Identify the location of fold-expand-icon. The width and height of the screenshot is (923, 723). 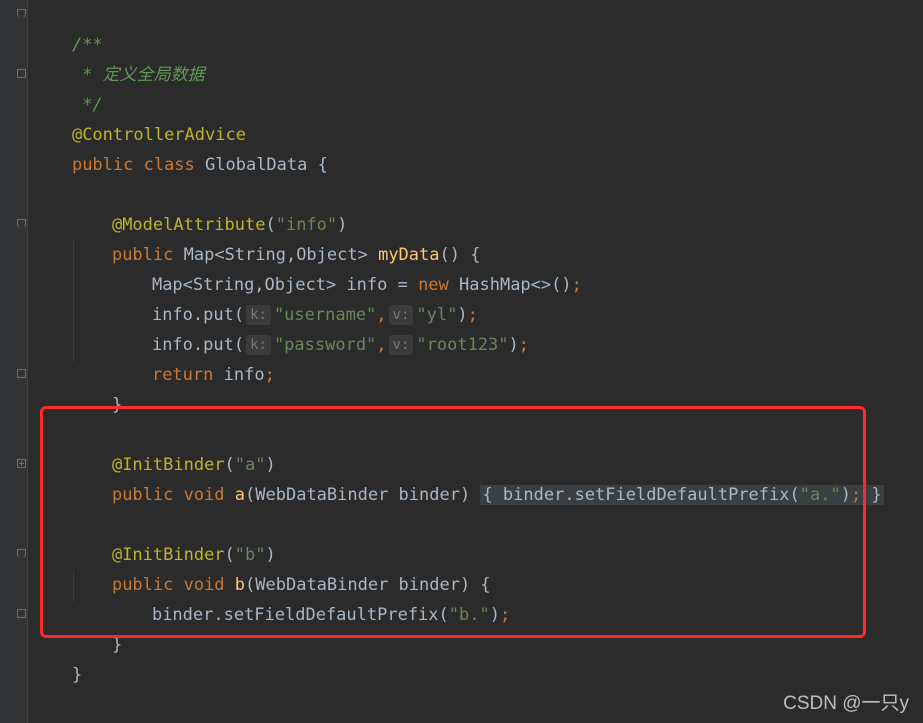
(21, 463).